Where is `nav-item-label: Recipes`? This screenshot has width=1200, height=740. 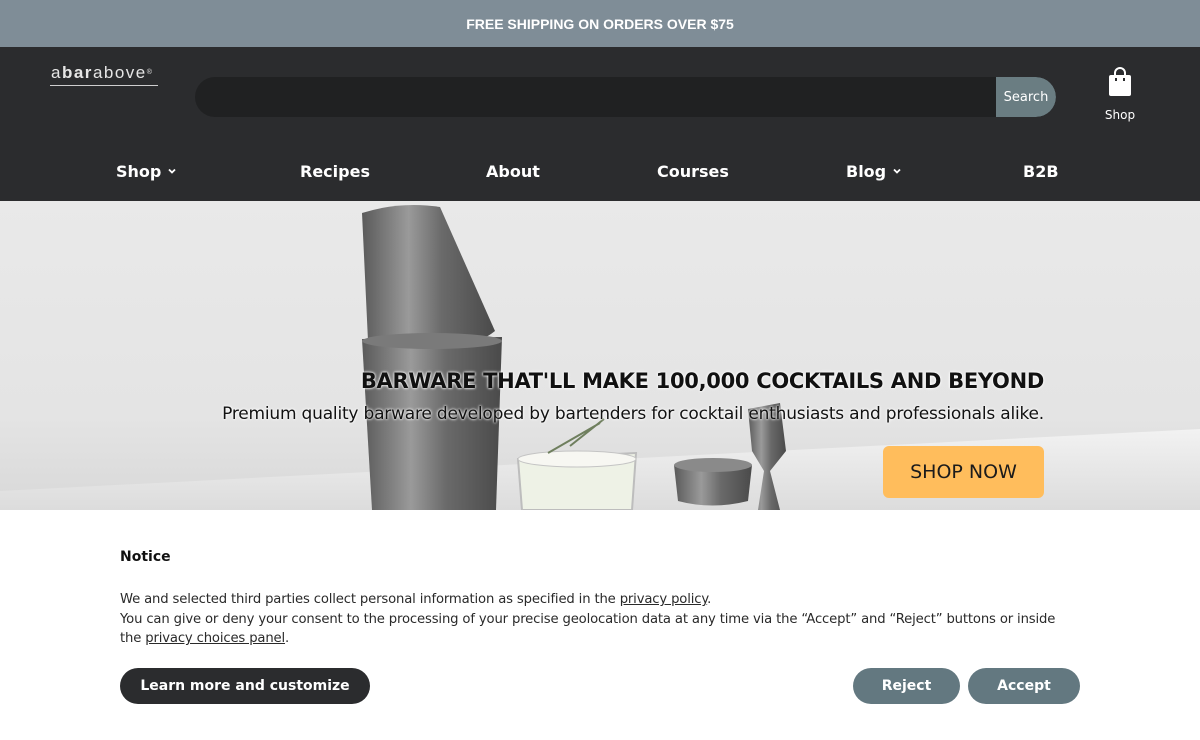
nav-item-label: Recipes is located at coordinates (335, 171).